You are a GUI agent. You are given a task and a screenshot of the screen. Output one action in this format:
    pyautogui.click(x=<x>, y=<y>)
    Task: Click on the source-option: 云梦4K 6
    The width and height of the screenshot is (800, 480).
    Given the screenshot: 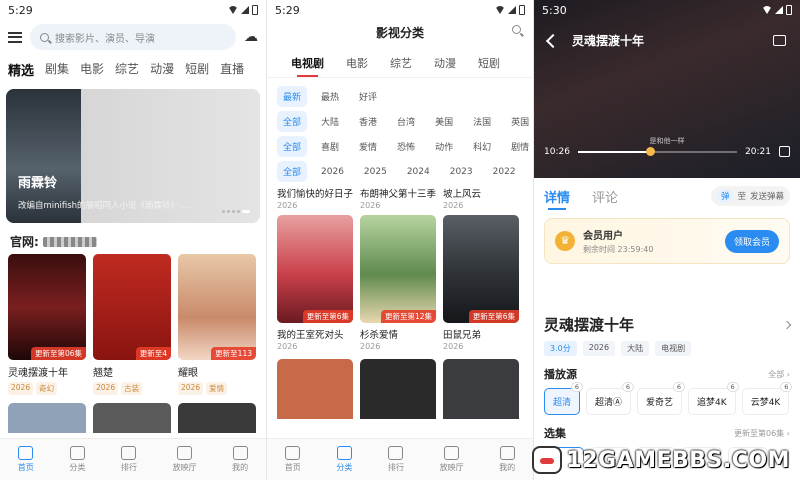 What is the action you would take?
    pyautogui.click(x=767, y=398)
    